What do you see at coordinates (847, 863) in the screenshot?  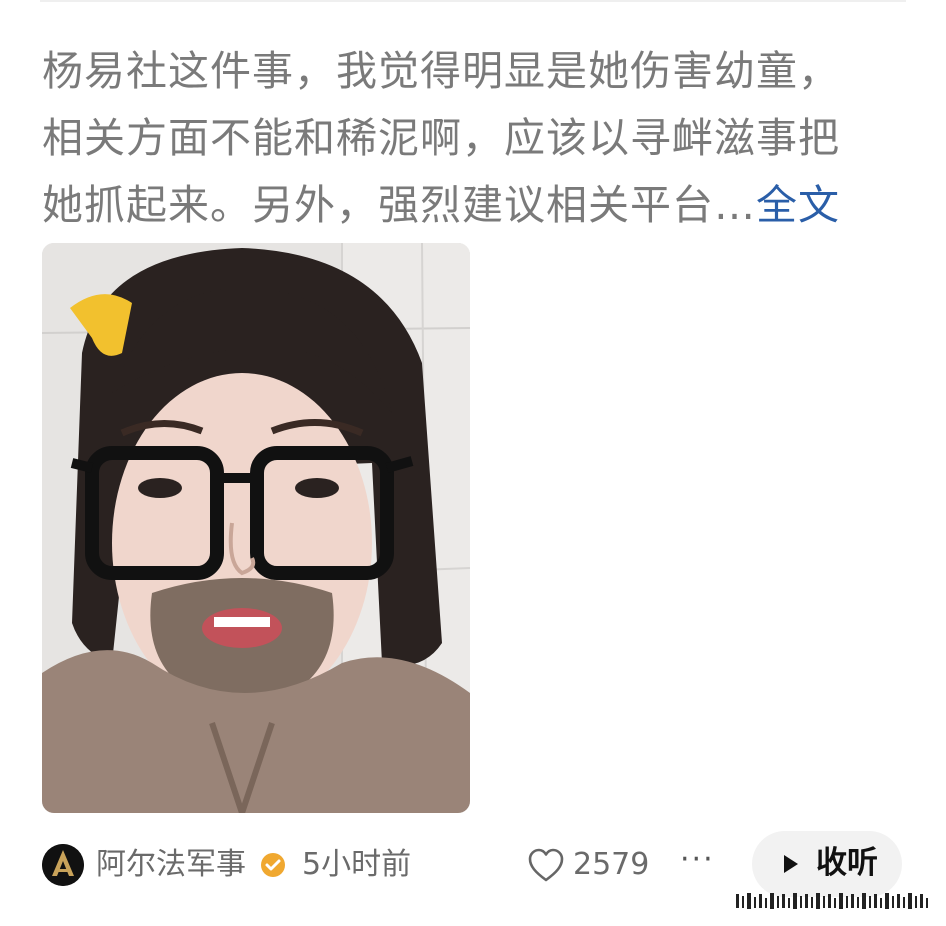 I see `listen-label: 收听` at bounding box center [847, 863].